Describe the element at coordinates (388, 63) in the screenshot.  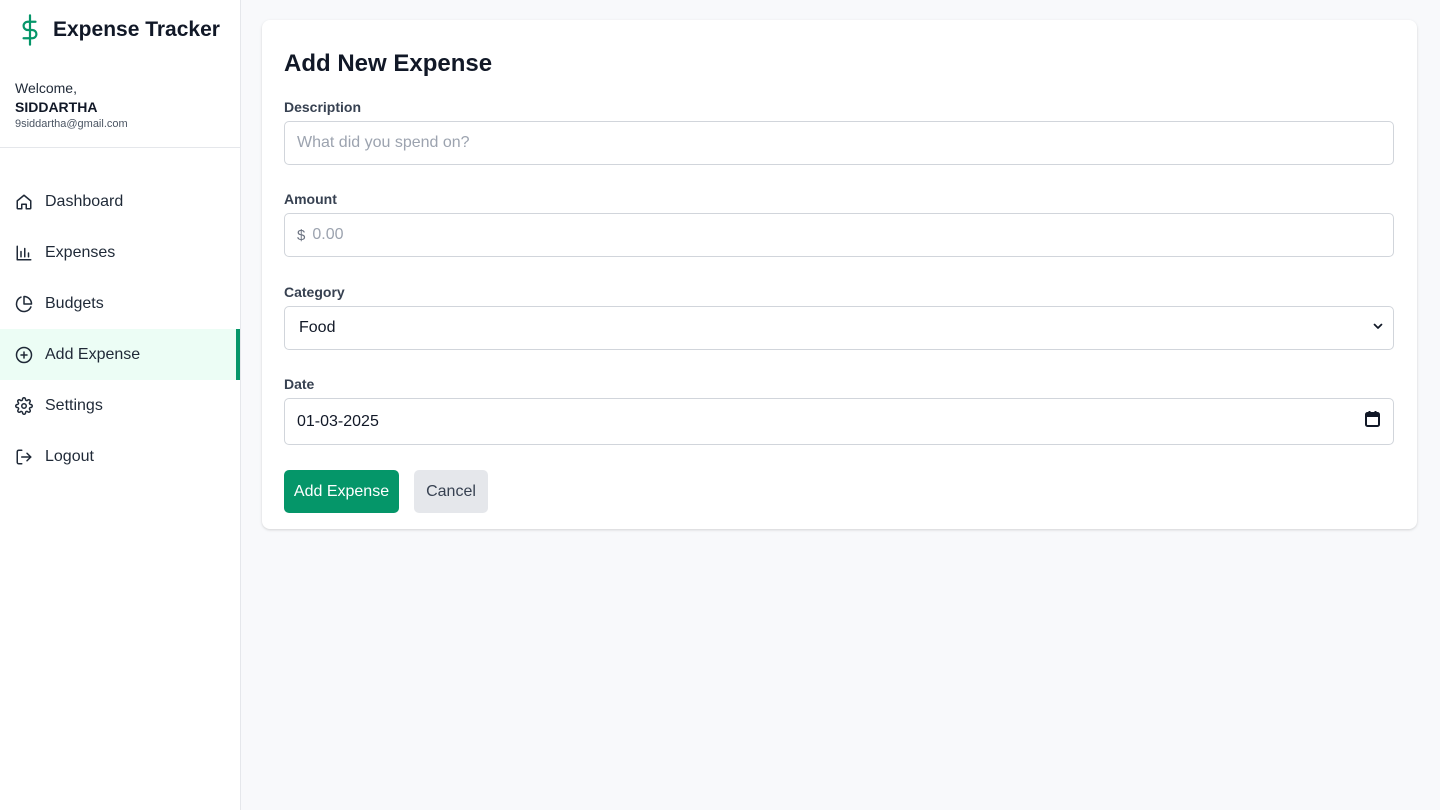
I see `page-title: Add New Expense` at that location.